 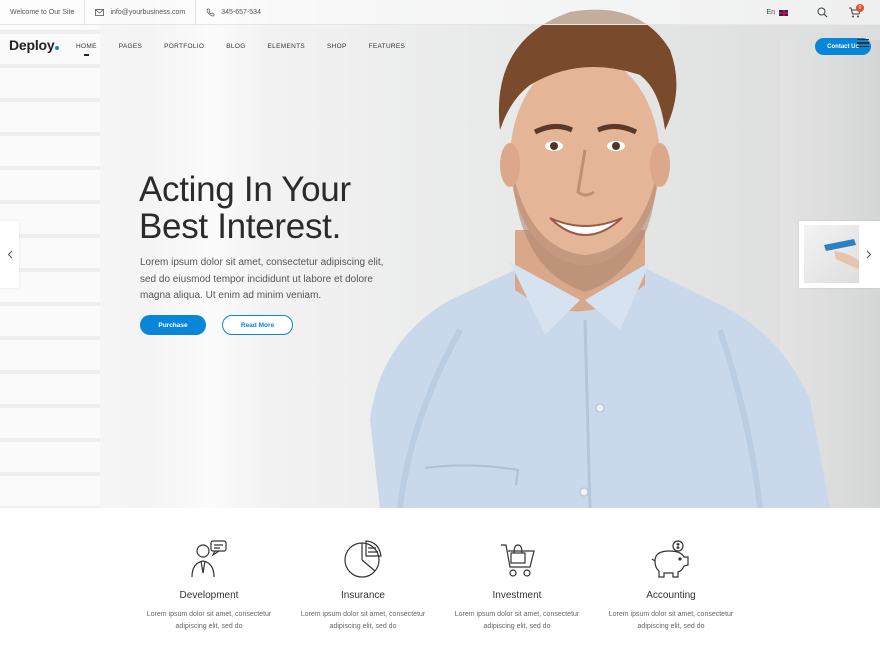 I want to click on phone-item: 345-657-534, so click(x=233, y=12).